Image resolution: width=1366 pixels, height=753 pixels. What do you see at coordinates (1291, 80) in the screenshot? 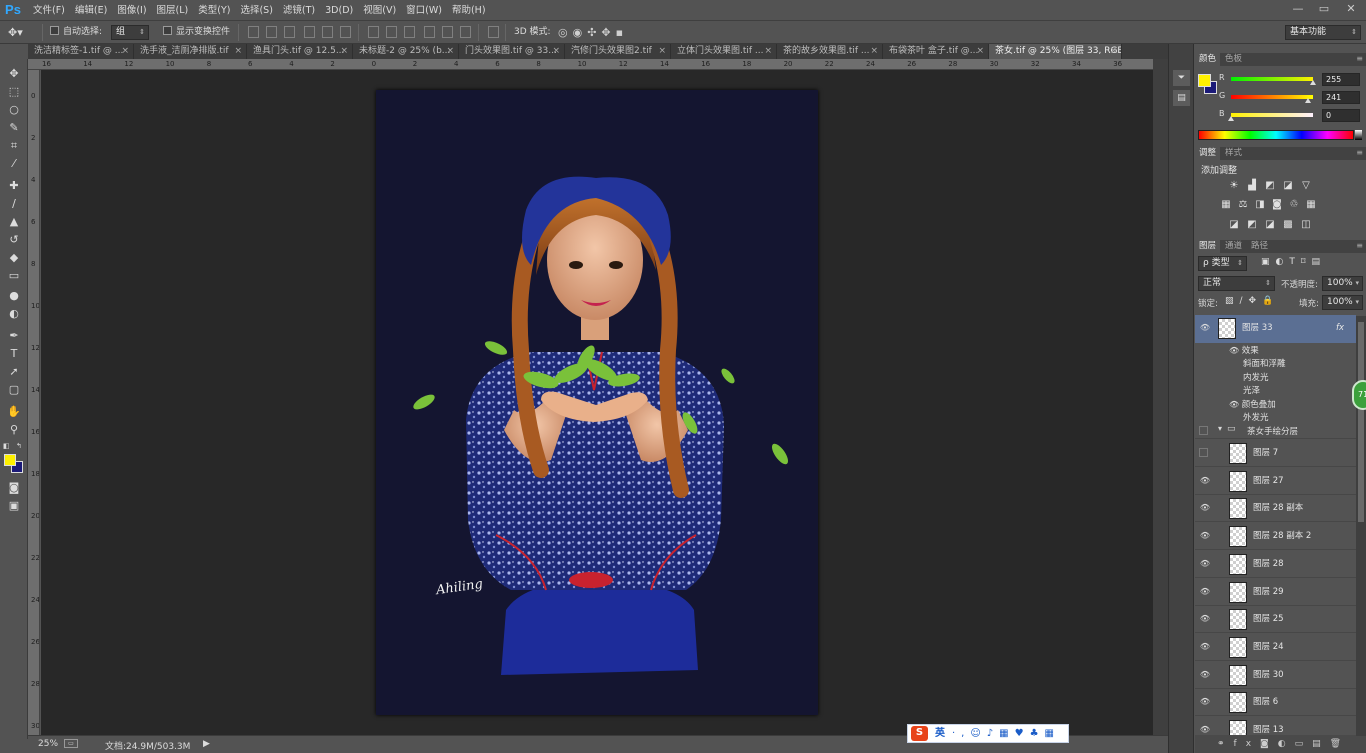
I see `red-channel-slider: R 255` at bounding box center [1291, 80].